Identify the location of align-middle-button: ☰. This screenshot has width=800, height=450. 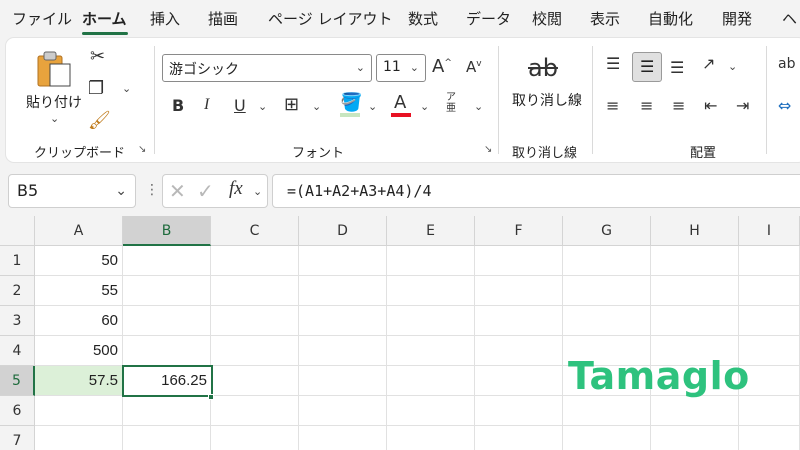
(647, 67).